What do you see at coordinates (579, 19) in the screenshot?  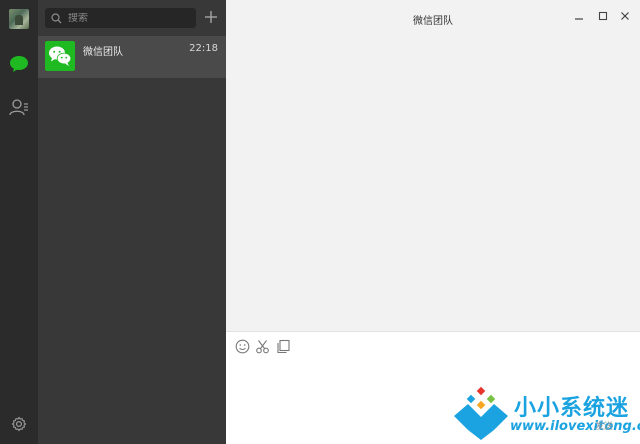 I see `minimize-icon` at bounding box center [579, 19].